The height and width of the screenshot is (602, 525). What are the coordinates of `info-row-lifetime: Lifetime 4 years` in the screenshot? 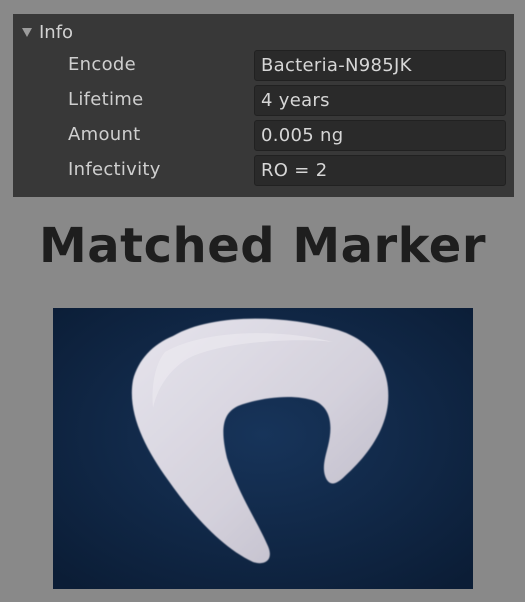 It's located at (263, 101).